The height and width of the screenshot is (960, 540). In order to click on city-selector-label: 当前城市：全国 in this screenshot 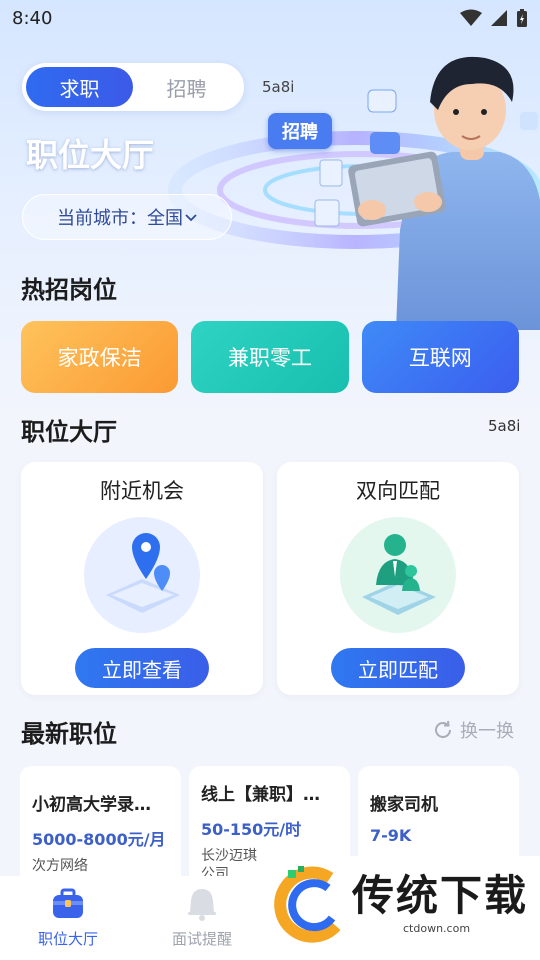, I will do `click(120, 218)`.